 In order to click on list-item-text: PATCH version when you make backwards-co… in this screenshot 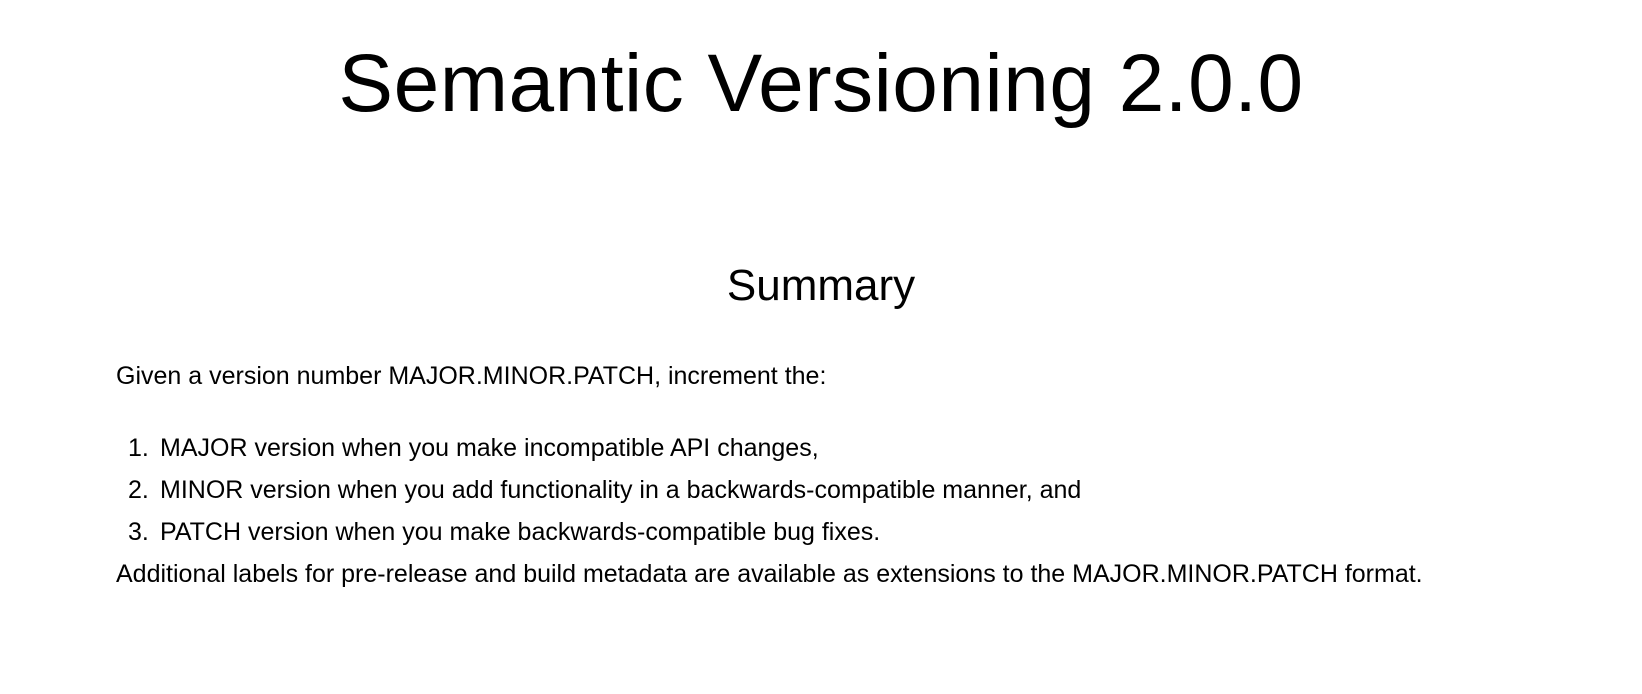, I will do `click(520, 532)`.